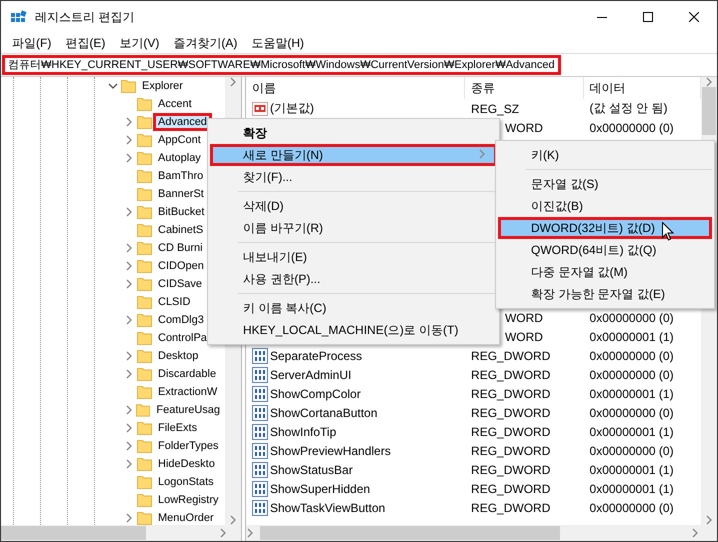 Image resolution: width=718 pixels, height=542 pixels. Describe the element at coordinates (605, 294) in the screenshot. I see `menu-item: 확장 가능한 문자열 값(E)` at that location.